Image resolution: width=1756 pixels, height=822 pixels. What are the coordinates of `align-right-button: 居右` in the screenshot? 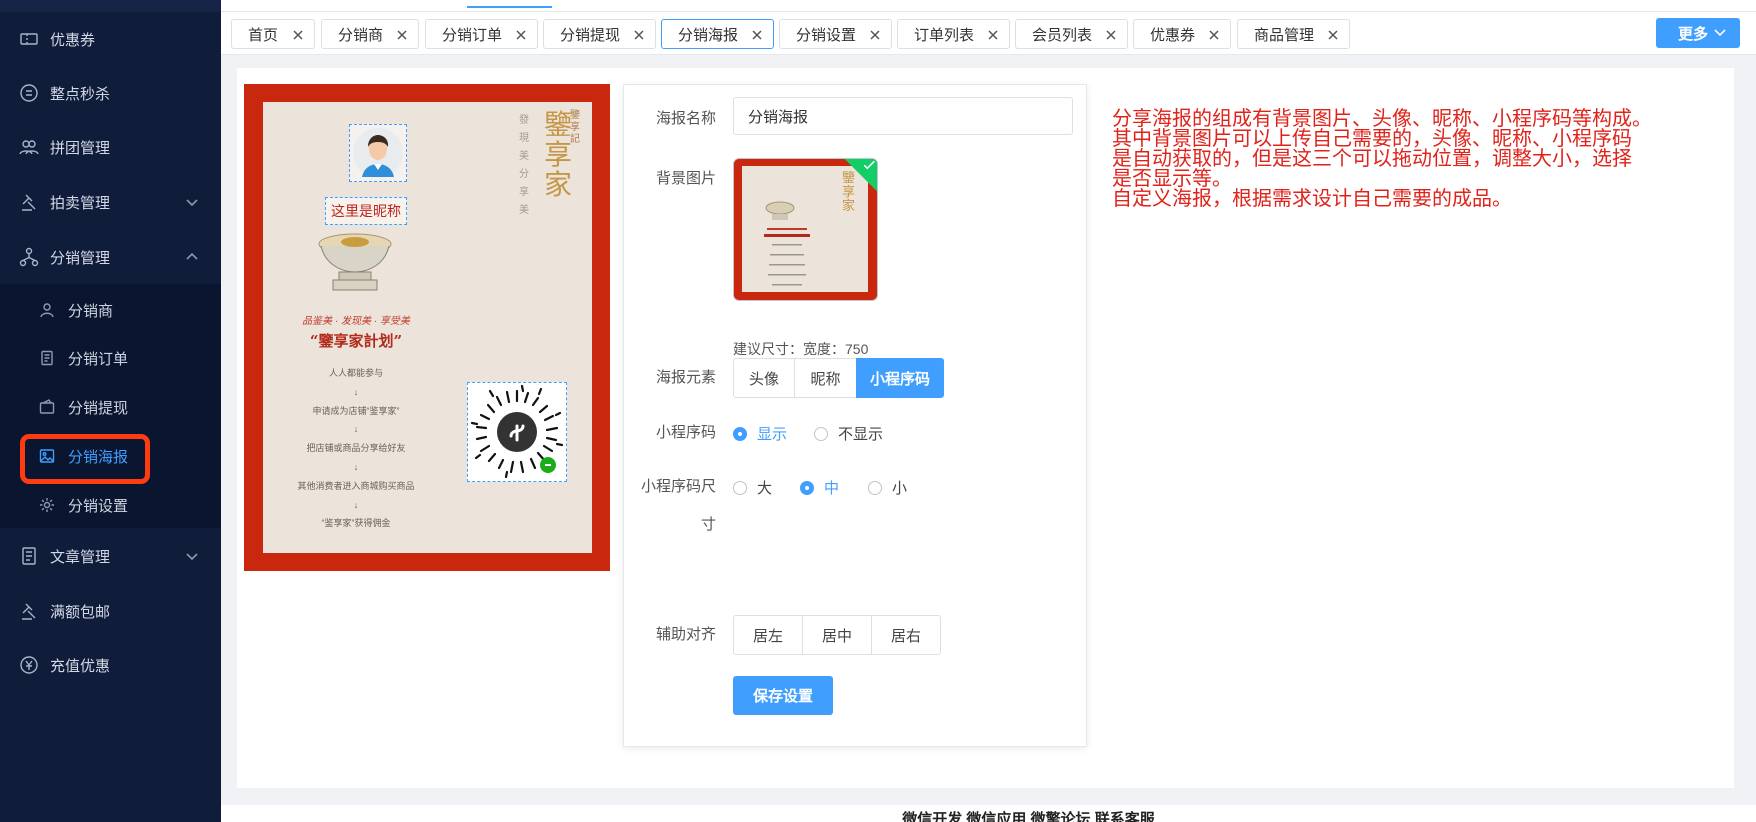 It's located at (906, 635).